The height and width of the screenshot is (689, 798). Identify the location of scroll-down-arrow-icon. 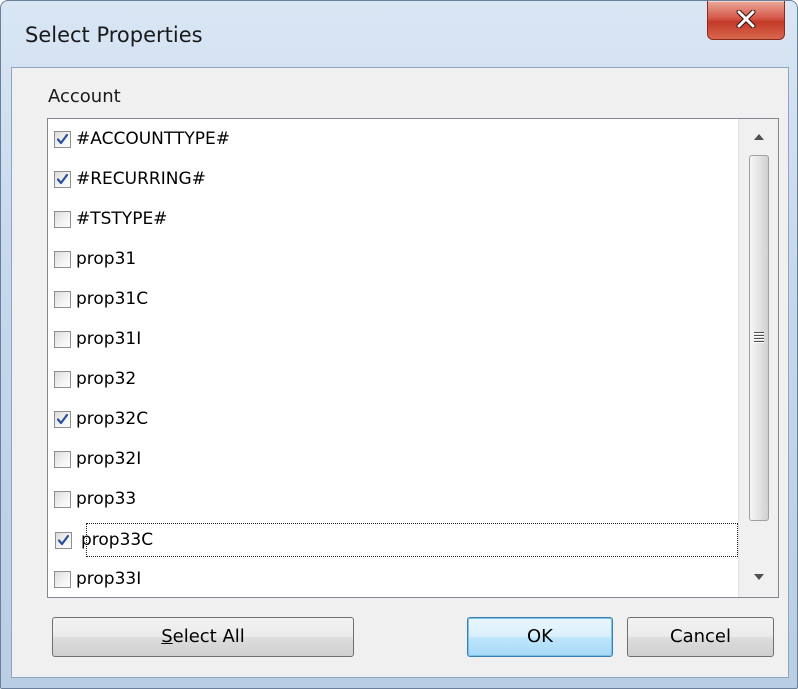
(759, 577).